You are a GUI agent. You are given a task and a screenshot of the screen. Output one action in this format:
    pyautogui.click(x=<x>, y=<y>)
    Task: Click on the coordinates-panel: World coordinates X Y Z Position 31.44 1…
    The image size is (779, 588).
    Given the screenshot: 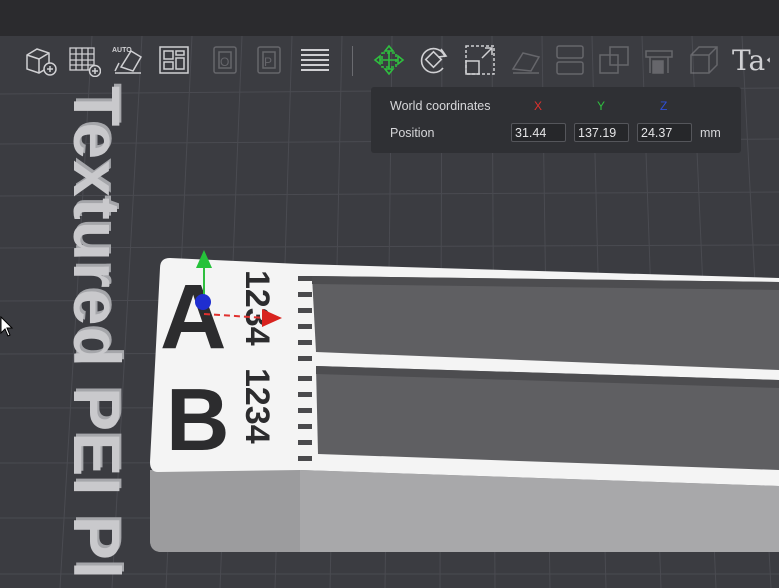 What is the action you would take?
    pyautogui.click(x=556, y=120)
    